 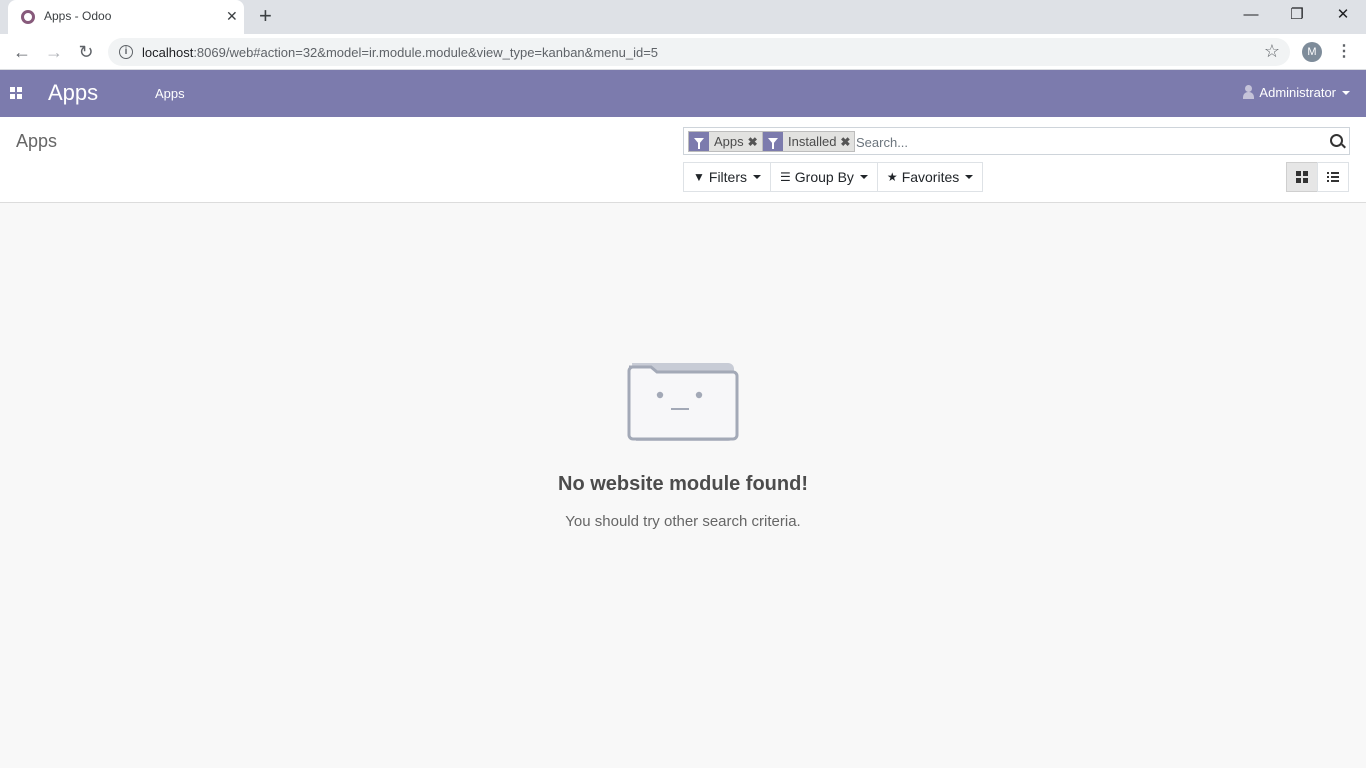 What do you see at coordinates (683, 484) in the screenshot?
I see `empty-state-title: No website module found!` at bounding box center [683, 484].